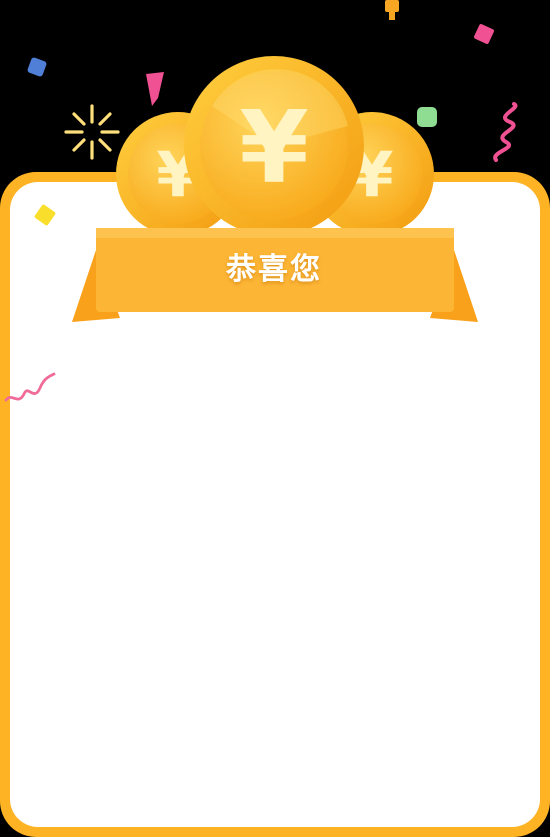  What do you see at coordinates (45, 215) in the screenshot?
I see `confetti-yellow-icon` at bounding box center [45, 215].